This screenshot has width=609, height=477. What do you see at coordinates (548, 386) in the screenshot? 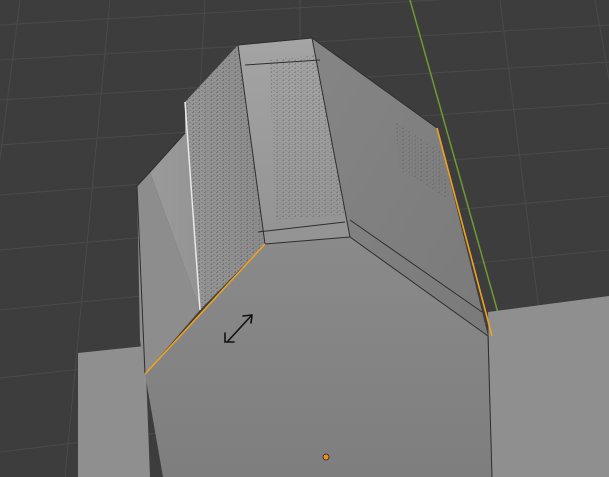
I see `base-plane-right` at bounding box center [548, 386].